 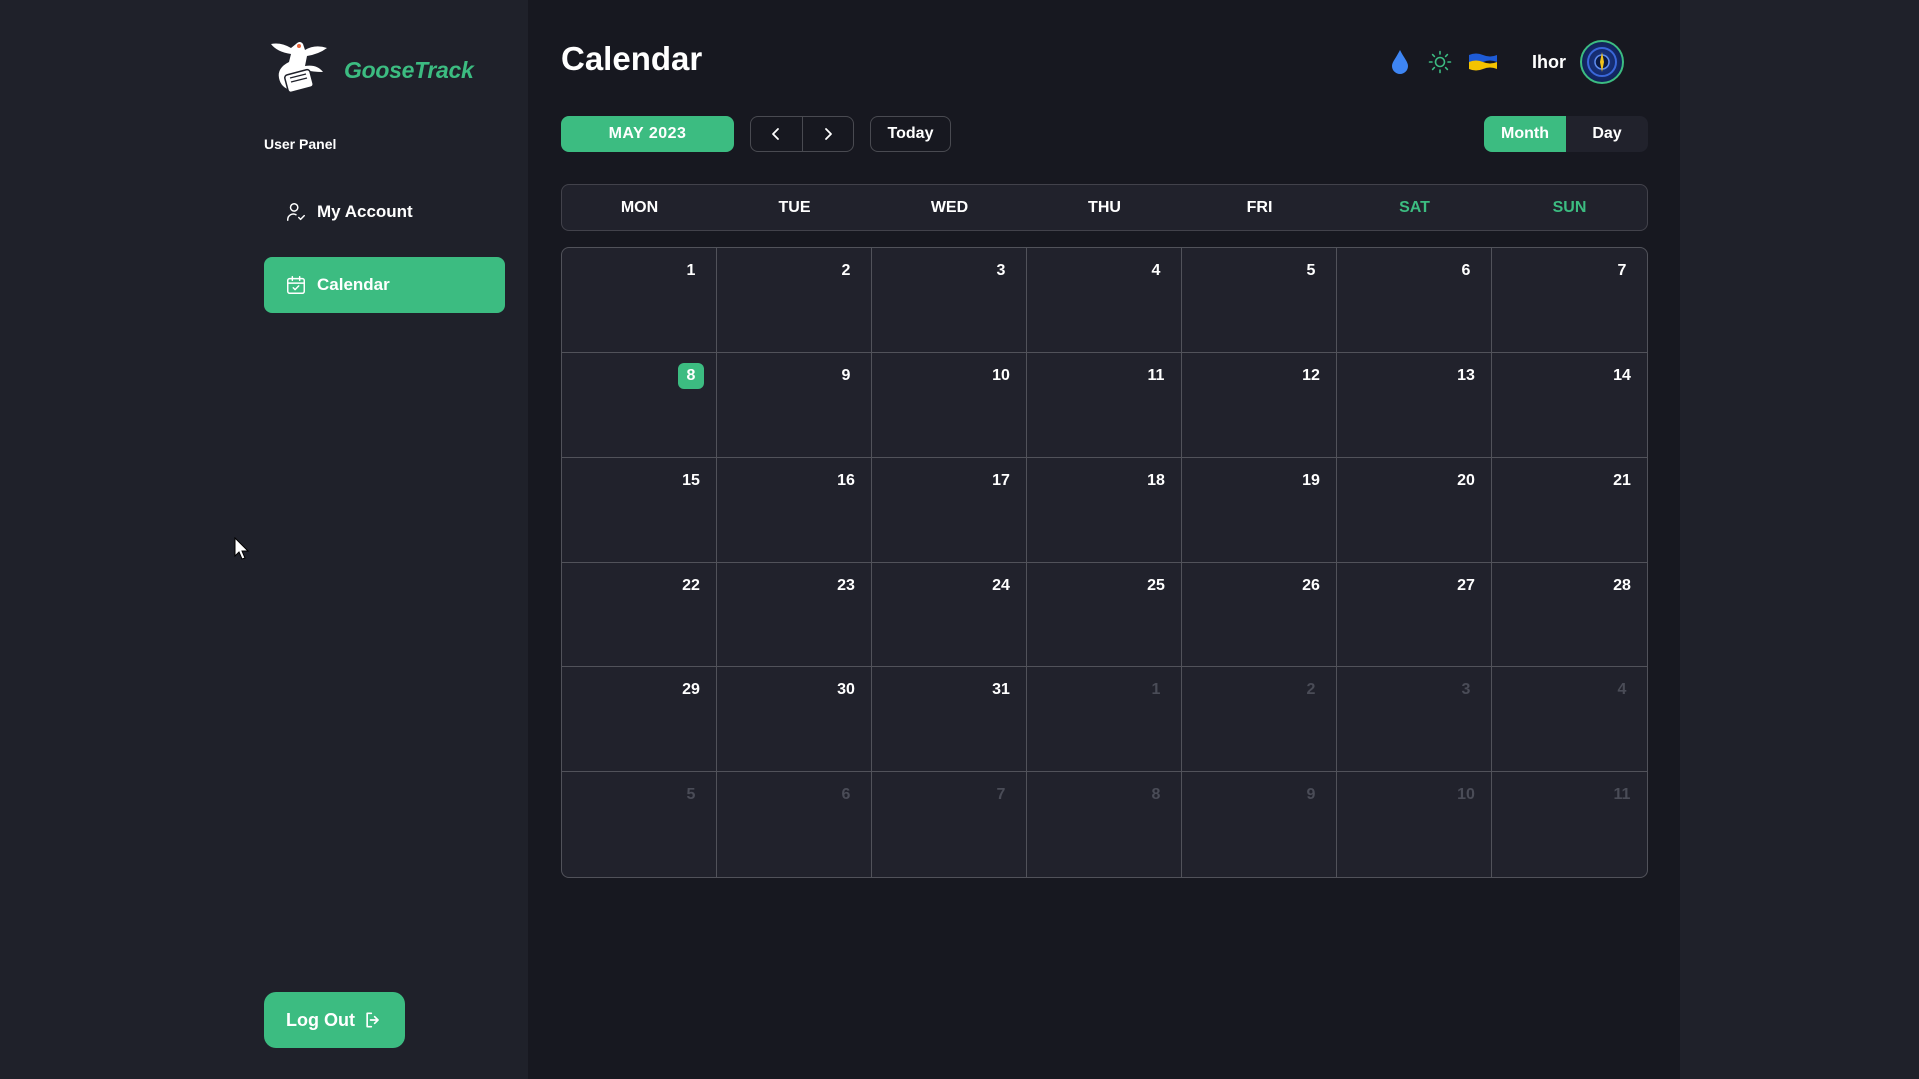 I want to click on chevron-left-icon, so click(x=776, y=134).